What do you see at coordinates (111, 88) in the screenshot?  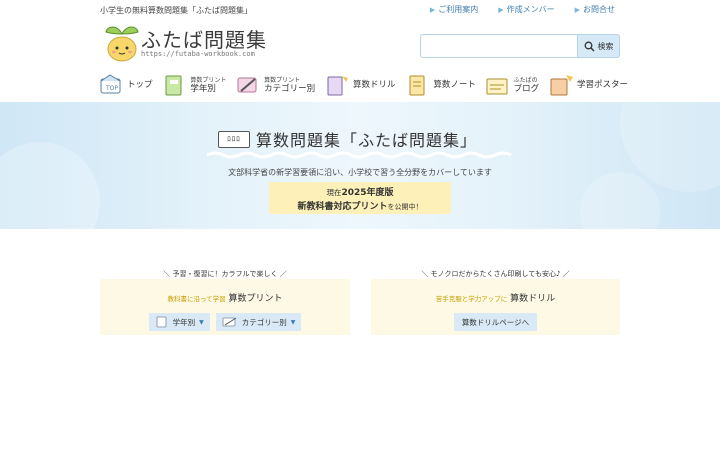 I see `svg-text: TOP` at bounding box center [111, 88].